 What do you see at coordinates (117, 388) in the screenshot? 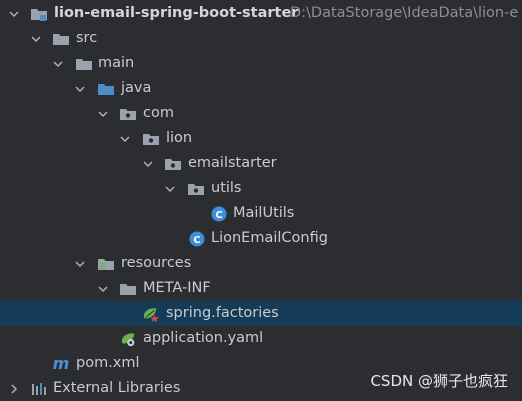
I see `tree-label-externallibraries: External Libraries` at bounding box center [117, 388].